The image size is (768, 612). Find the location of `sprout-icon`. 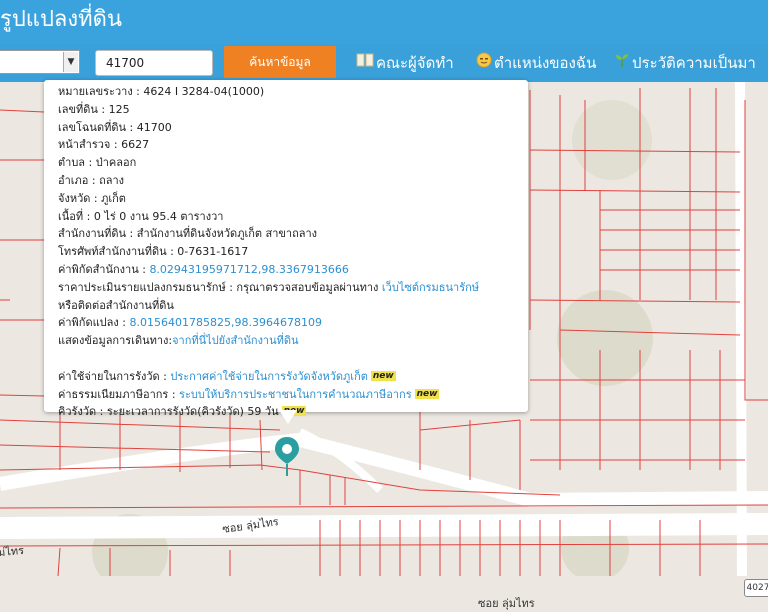

sprout-icon is located at coordinates (622, 62).